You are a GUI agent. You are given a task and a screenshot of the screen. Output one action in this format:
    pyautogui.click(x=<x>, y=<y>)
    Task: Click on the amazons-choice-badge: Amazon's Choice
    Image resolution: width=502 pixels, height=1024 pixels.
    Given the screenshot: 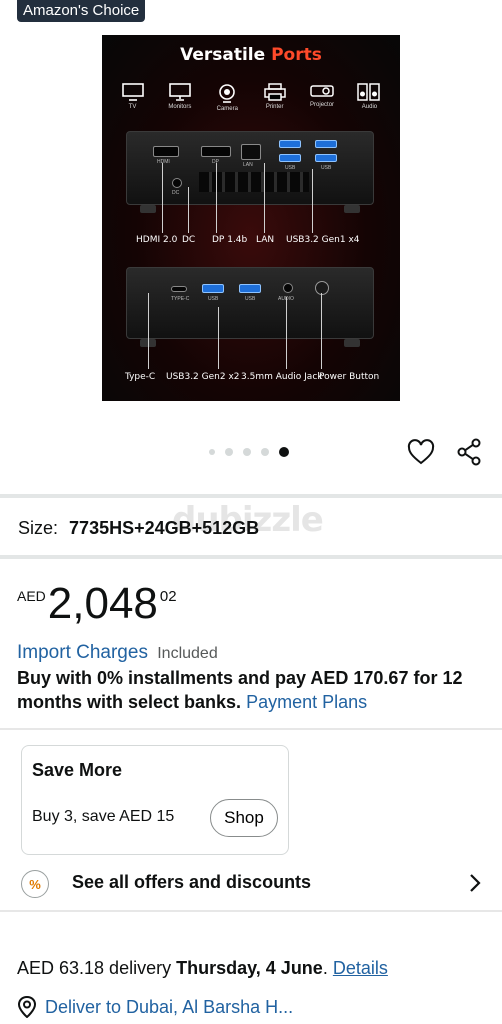 What is the action you would take?
    pyautogui.click(x=81, y=11)
    